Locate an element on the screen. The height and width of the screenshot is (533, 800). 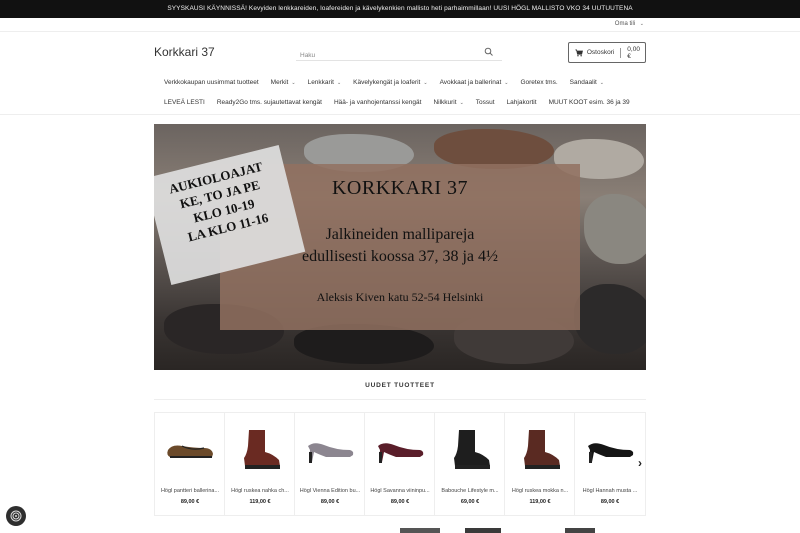
nav-item: MUUT KOOT esim. 36 ja 39 is located at coordinates (589, 102).